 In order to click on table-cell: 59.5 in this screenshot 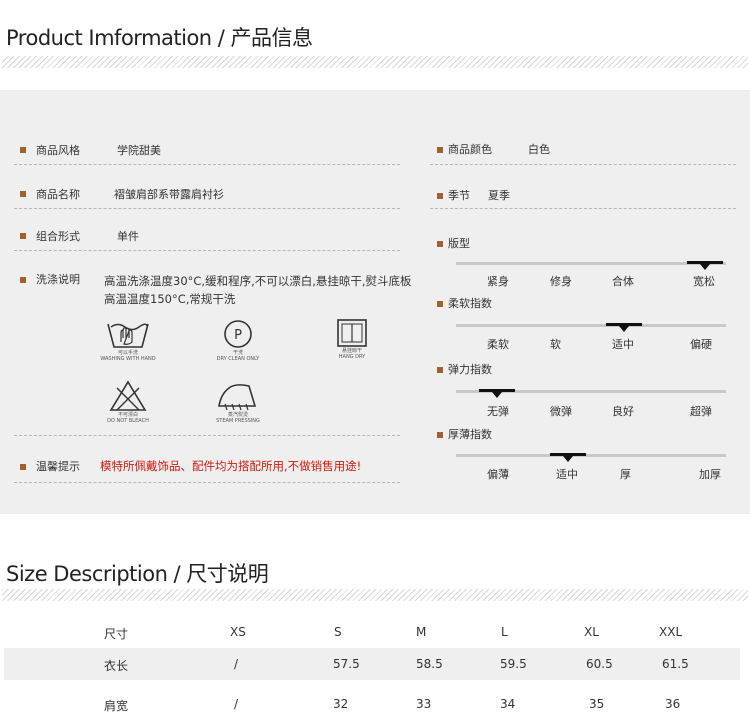, I will do `click(513, 664)`.